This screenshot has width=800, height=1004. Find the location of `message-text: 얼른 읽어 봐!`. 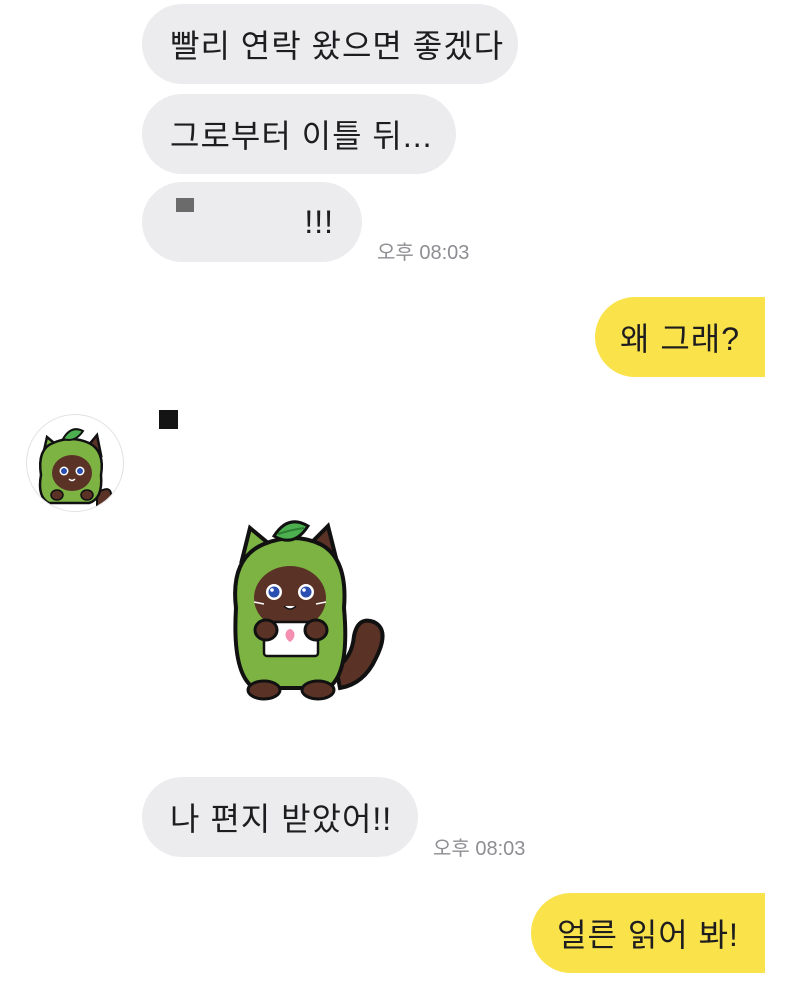

message-text: 얼른 읽어 봐! is located at coordinates (648, 935).